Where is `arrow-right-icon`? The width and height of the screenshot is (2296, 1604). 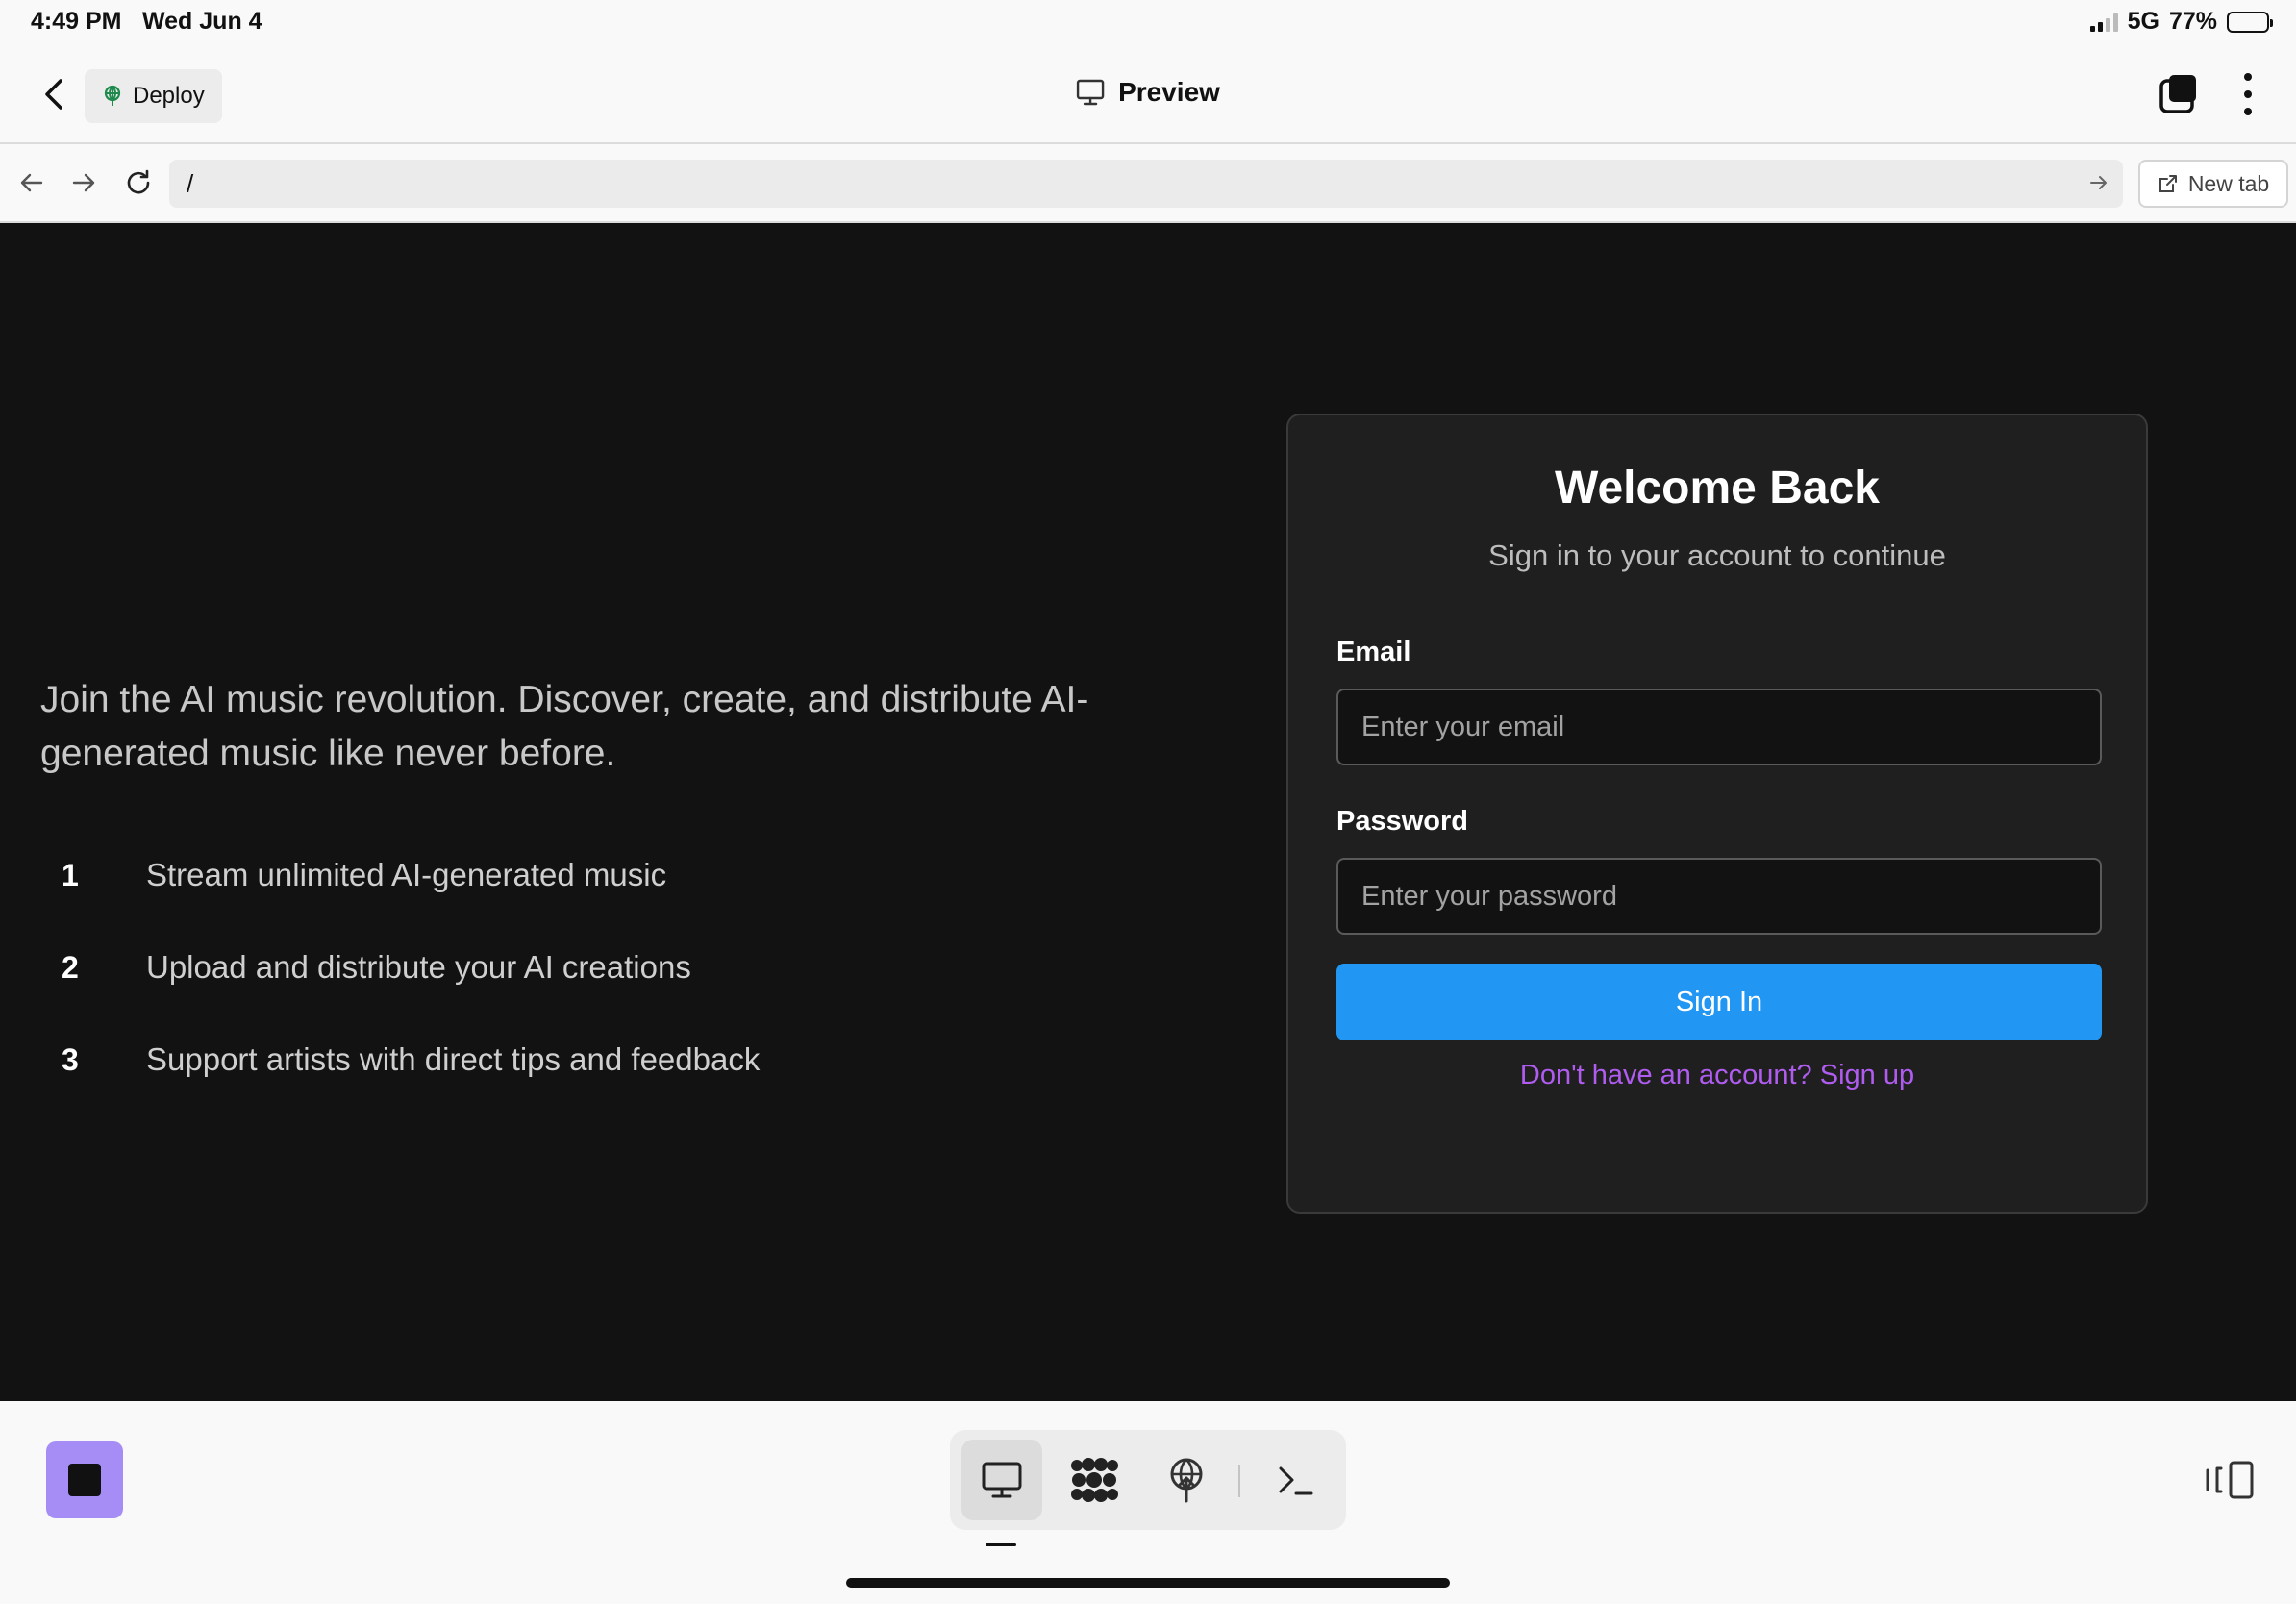
arrow-right-icon is located at coordinates (83, 182).